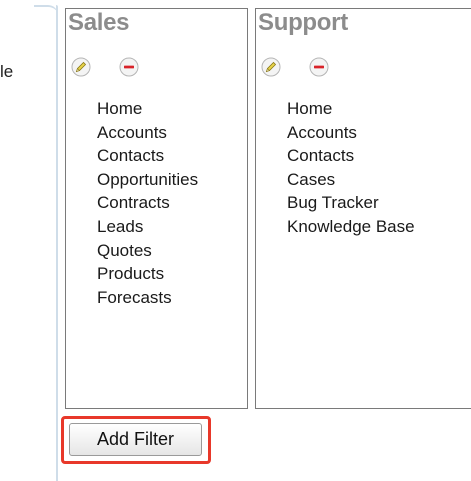  Describe the element at coordinates (134, 297) in the screenshot. I see `list-item: Forecasts` at that location.